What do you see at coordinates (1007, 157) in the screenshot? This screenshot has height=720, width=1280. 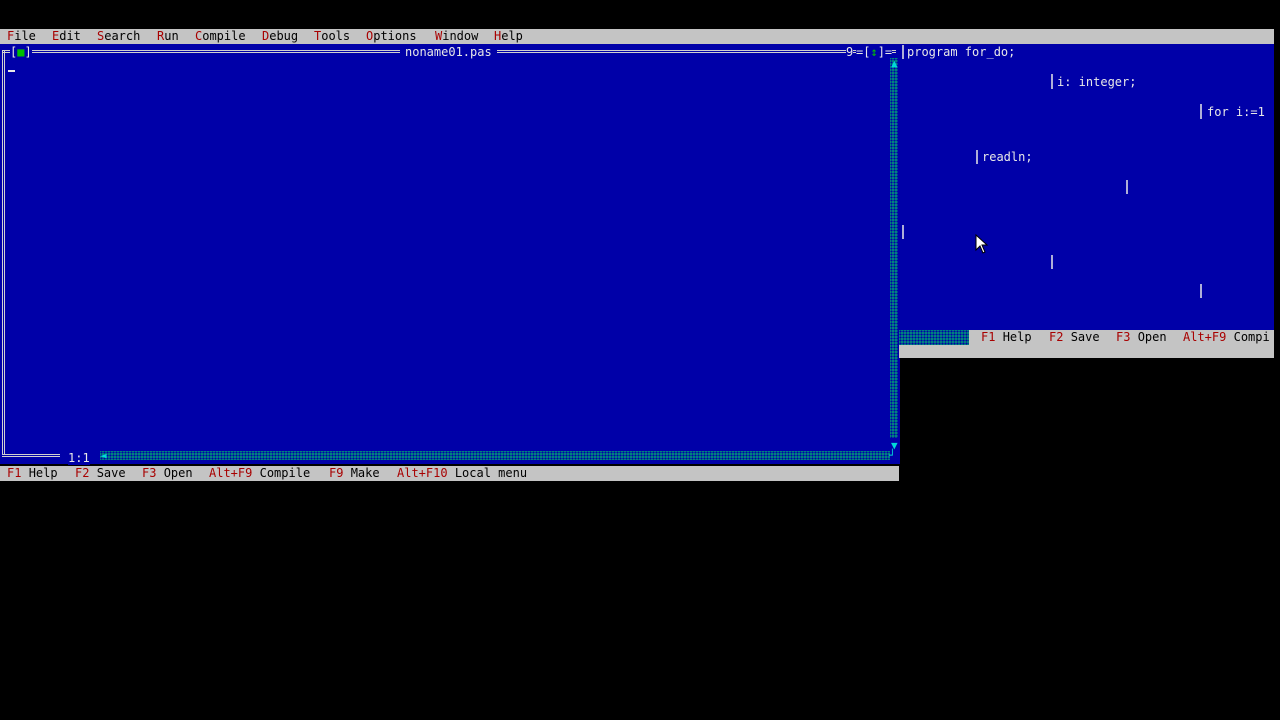 I see `code-line: readln;` at bounding box center [1007, 157].